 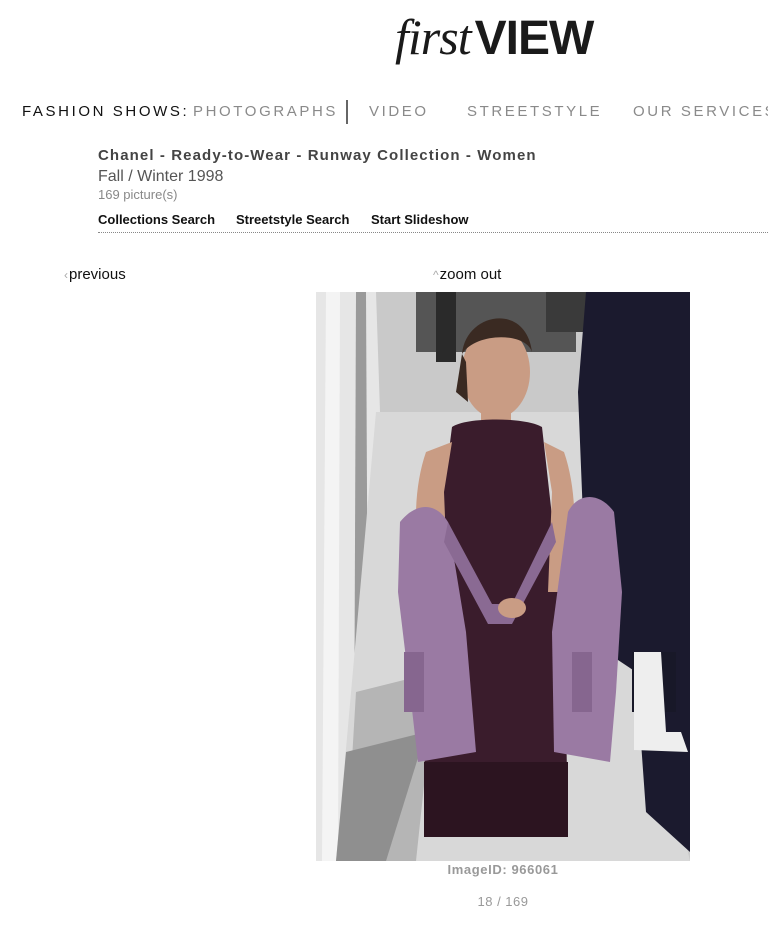 I want to click on firstview-logo: firstVIEW, so click(x=495, y=39).